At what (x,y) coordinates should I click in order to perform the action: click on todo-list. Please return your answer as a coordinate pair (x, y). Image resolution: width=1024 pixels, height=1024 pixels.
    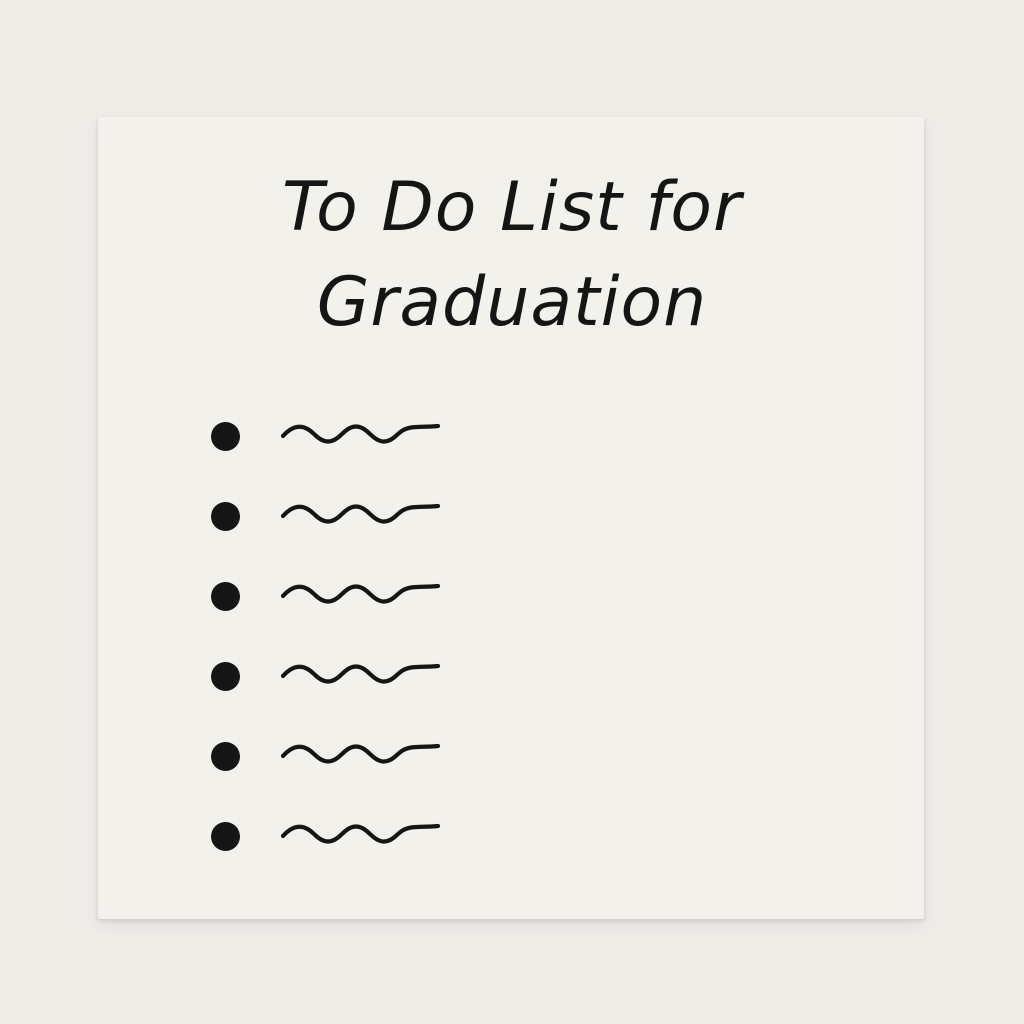
    Looking at the image, I should click on (335, 652).